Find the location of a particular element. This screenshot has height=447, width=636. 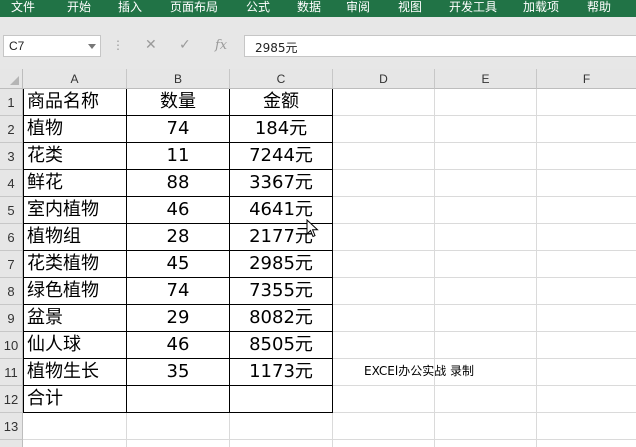

cell-a3: 花类 is located at coordinates (75, 156).